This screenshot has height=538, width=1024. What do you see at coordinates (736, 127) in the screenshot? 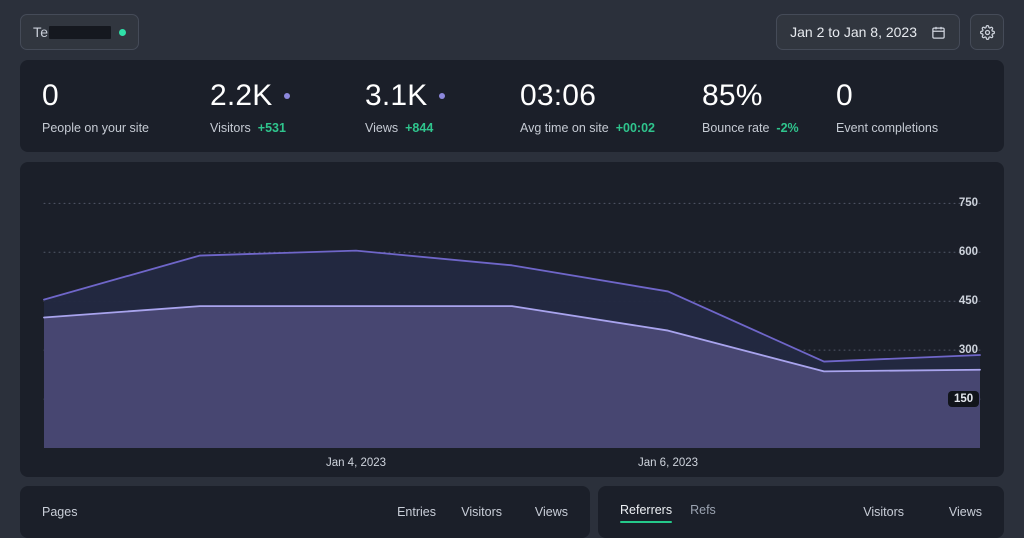
I see `stat-label: Bounce rate` at bounding box center [736, 127].